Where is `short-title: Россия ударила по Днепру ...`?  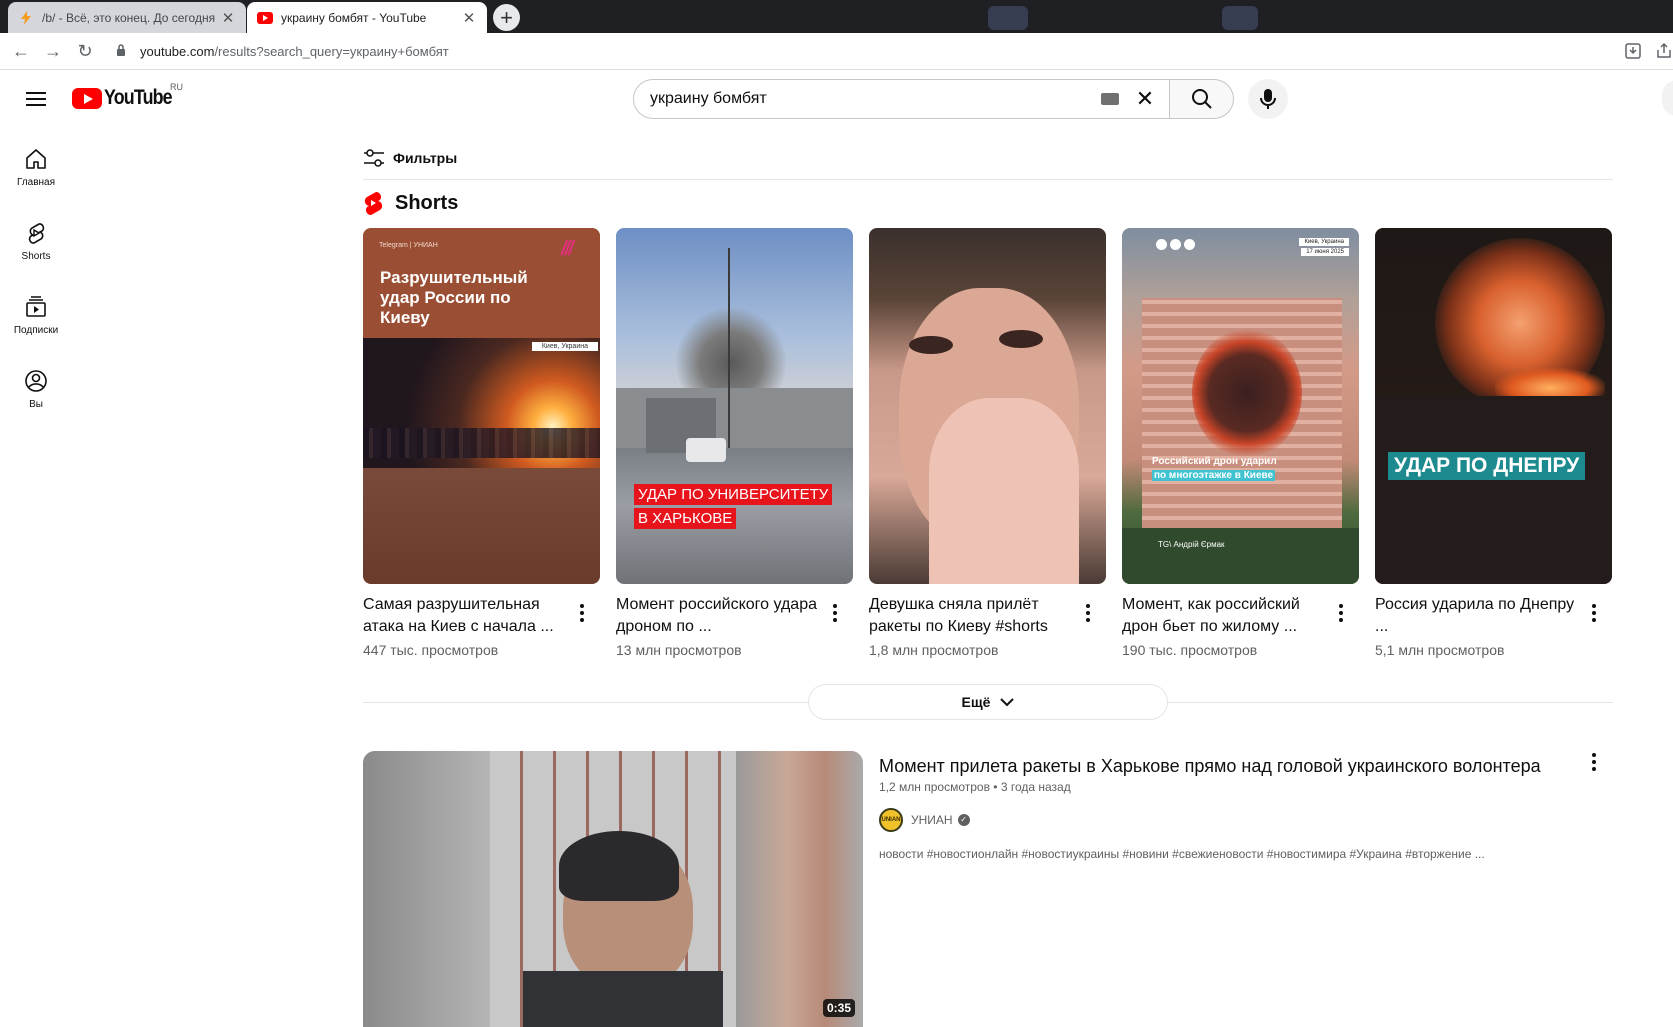
short-title: Россия ударила по Днепру ... is located at coordinates (1477, 616).